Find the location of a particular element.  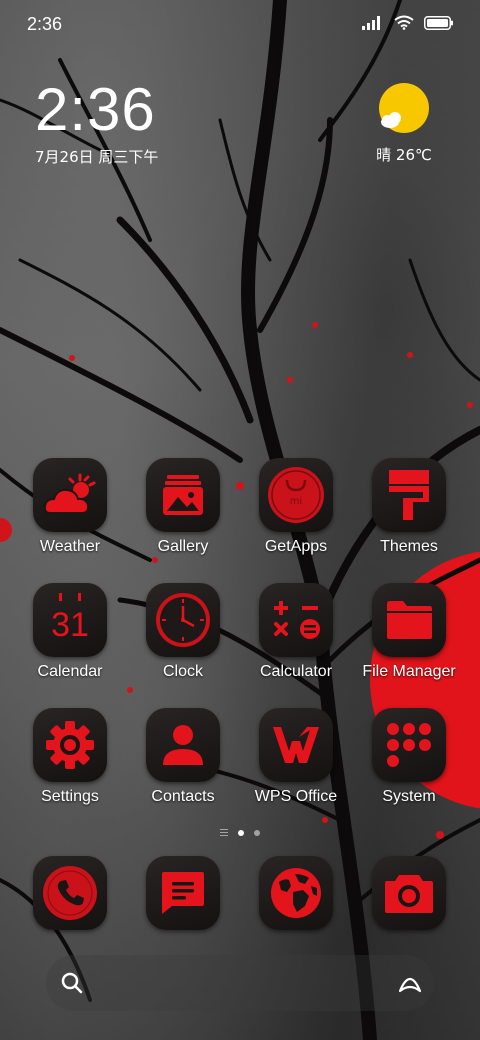

browser-icon is located at coordinates (296, 893).